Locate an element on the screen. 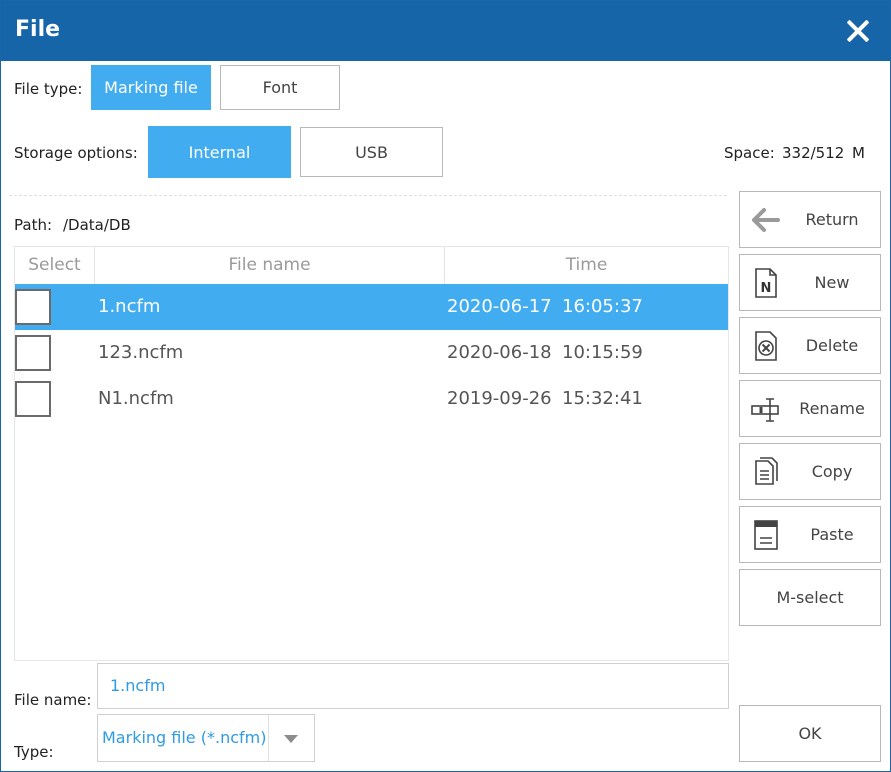 This screenshot has height=772, width=891. m-select-button: M-select is located at coordinates (810, 597).